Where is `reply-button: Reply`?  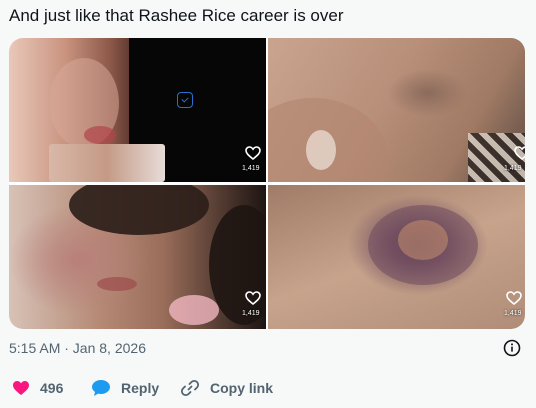 reply-button: Reply is located at coordinates (125, 388).